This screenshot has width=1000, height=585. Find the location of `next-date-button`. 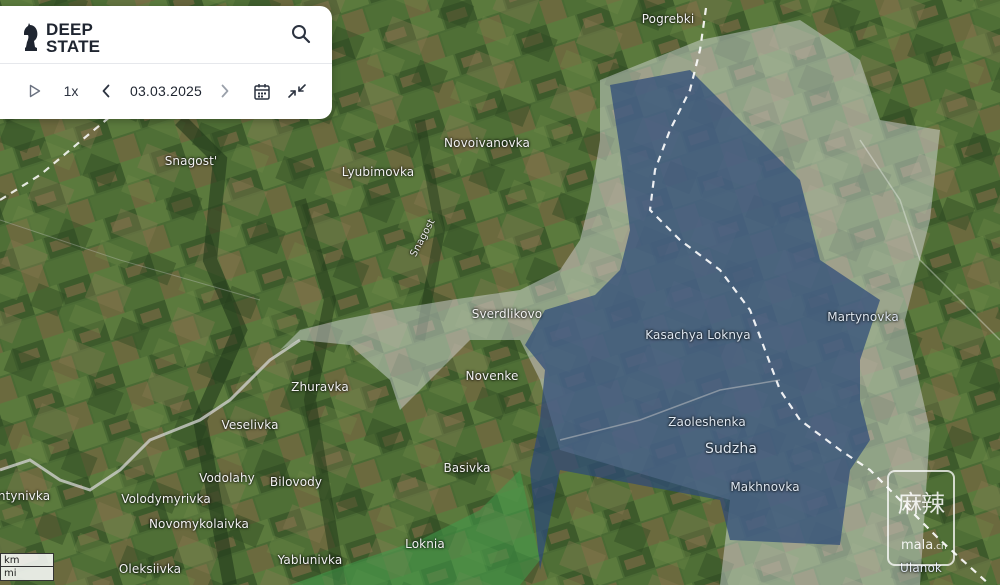

next-date-button is located at coordinates (225, 91).